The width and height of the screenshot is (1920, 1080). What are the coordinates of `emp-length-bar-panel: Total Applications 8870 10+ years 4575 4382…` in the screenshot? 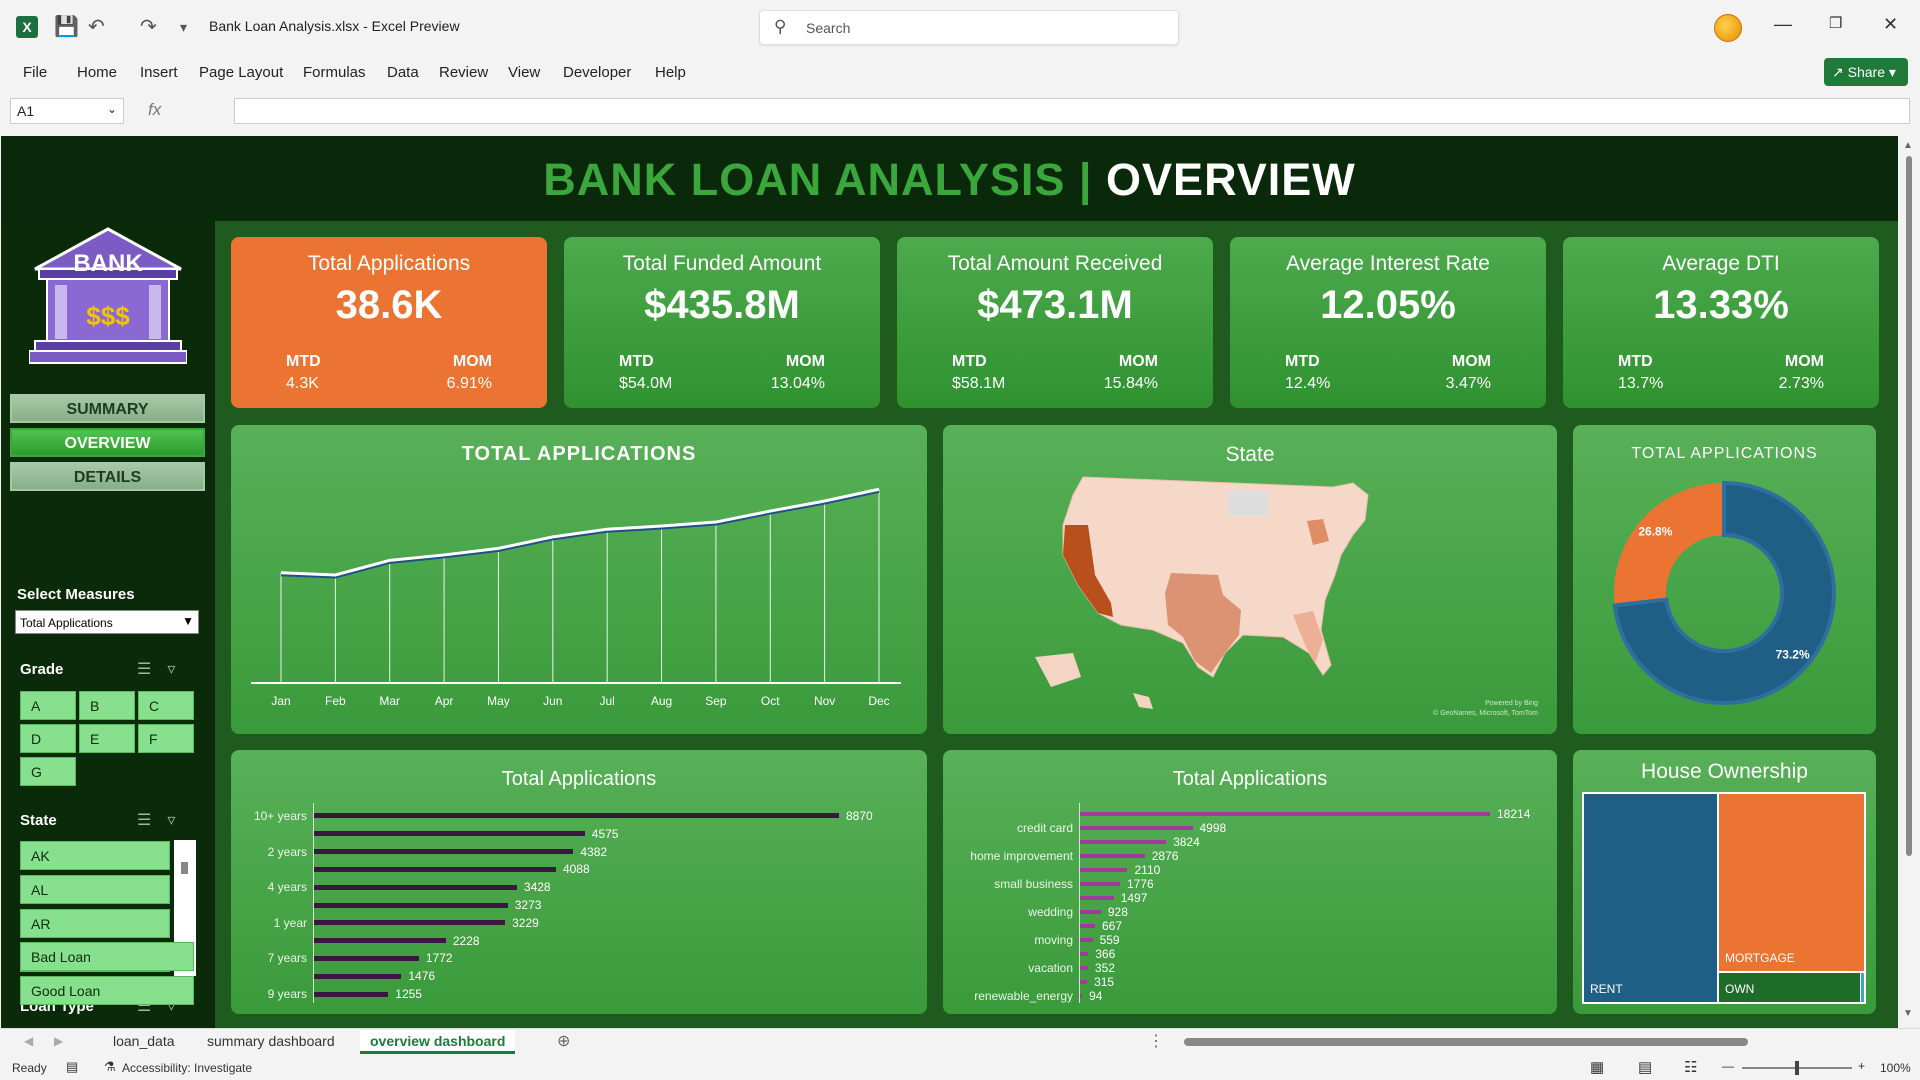 It's located at (579, 882).